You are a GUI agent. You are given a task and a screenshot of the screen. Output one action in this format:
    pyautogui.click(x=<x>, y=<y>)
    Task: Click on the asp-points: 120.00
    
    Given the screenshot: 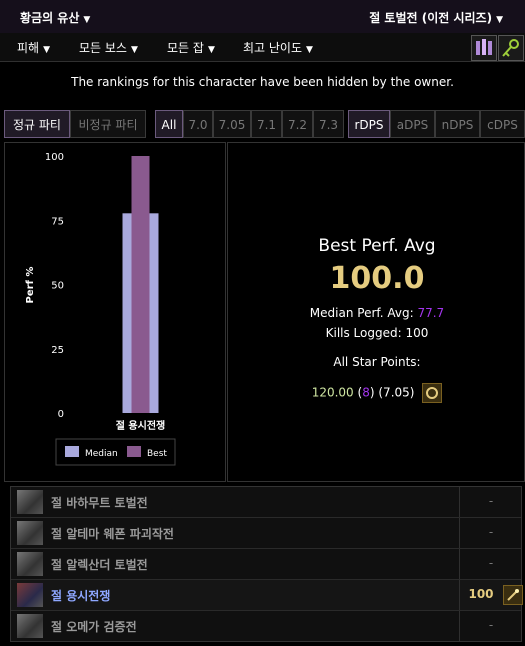 What is the action you would take?
    pyautogui.click(x=332, y=392)
    